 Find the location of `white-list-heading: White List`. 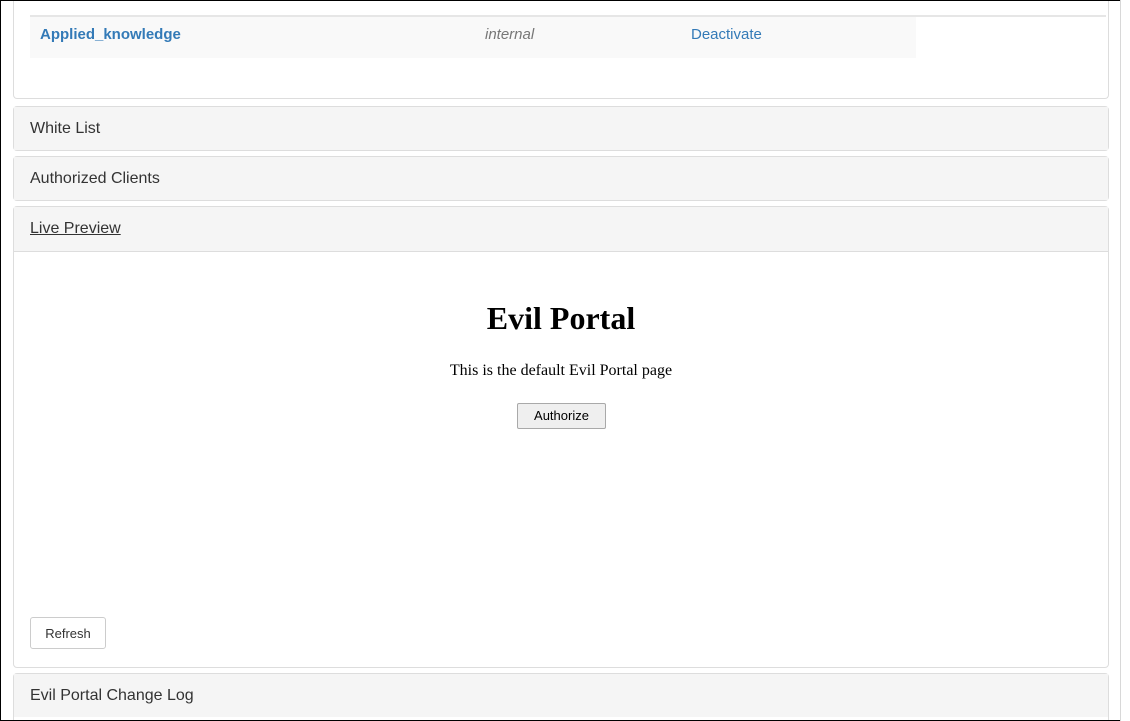

white-list-heading: White List is located at coordinates (561, 128).